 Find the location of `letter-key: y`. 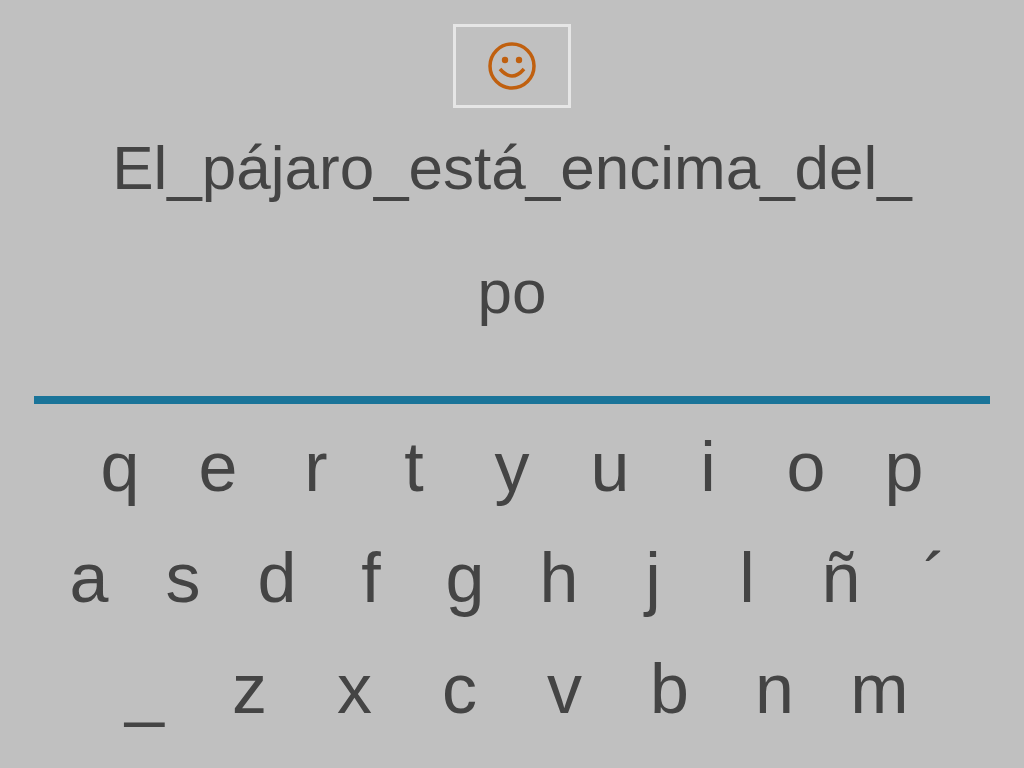

letter-key: y is located at coordinates (512, 467).